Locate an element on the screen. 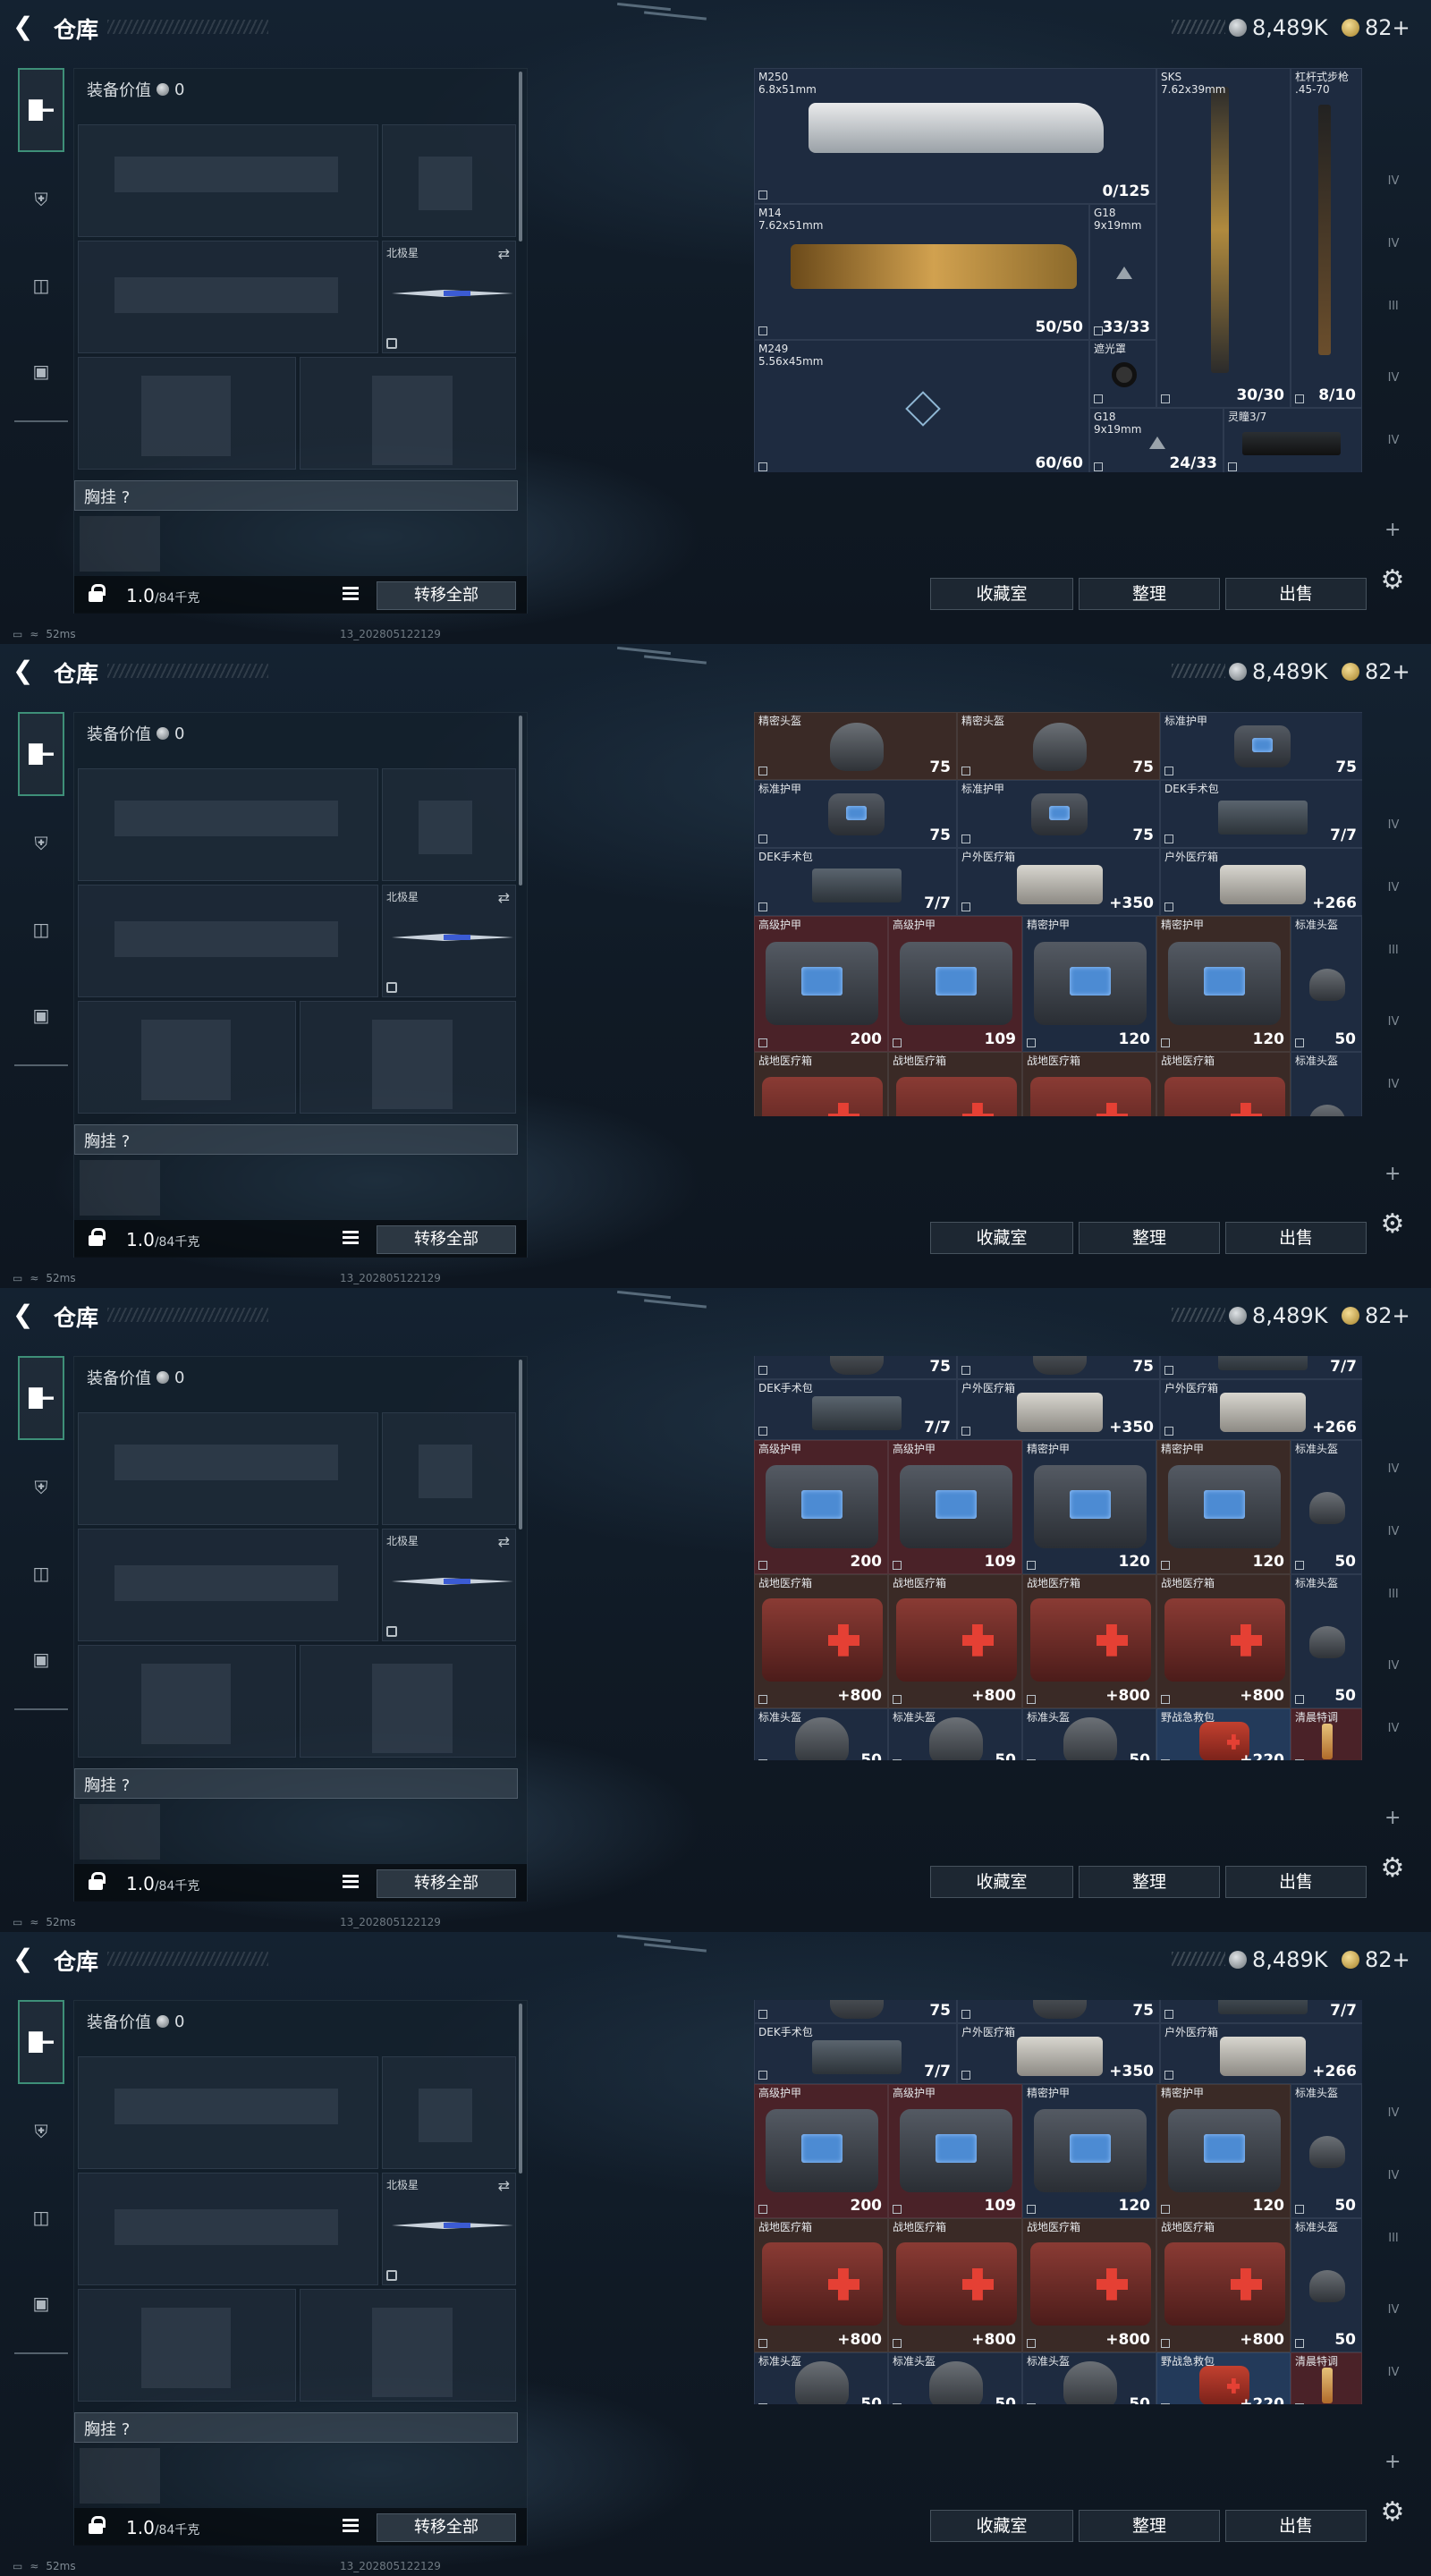  armor-slot is located at coordinates (408, 1701).